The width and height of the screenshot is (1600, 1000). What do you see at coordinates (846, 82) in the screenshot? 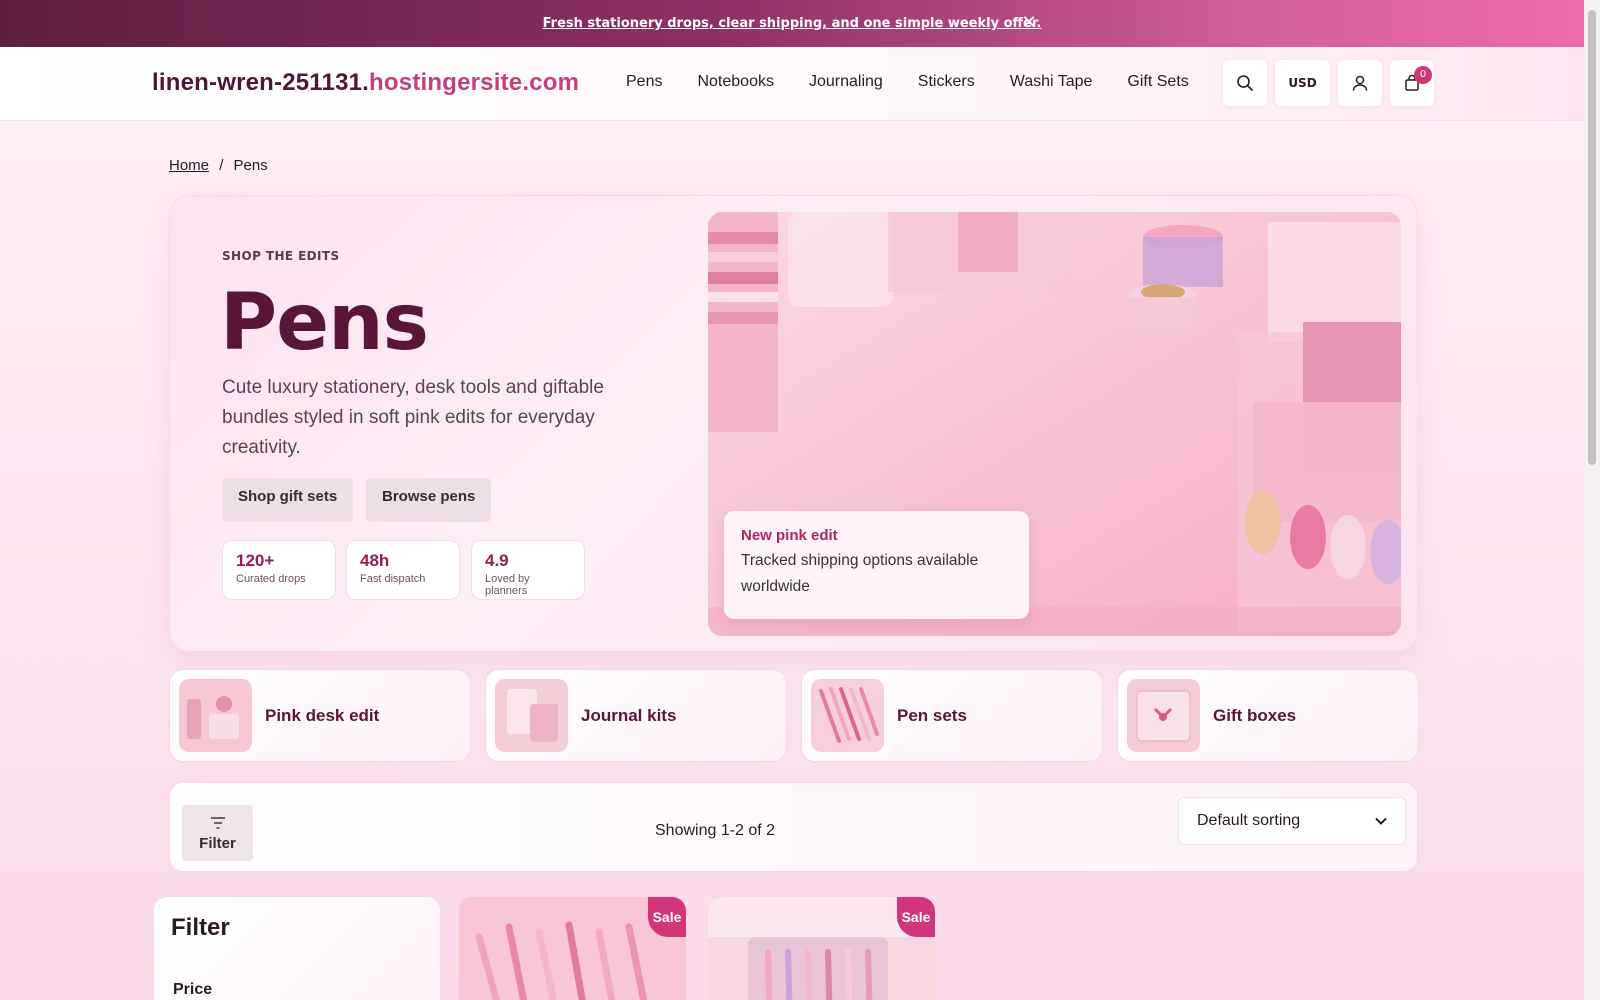
I see `nav-item-journaling: Journaling` at bounding box center [846, 82].